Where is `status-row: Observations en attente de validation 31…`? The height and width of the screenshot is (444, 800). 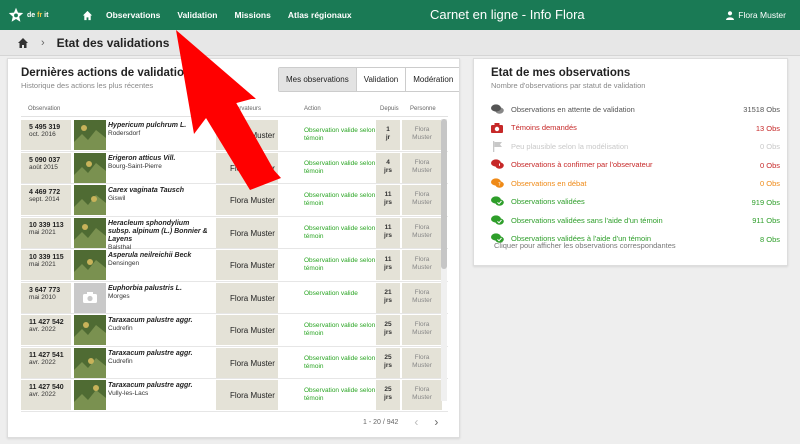 status-row: Observations en attente de validation 31… is located at coordinates (635, 109).